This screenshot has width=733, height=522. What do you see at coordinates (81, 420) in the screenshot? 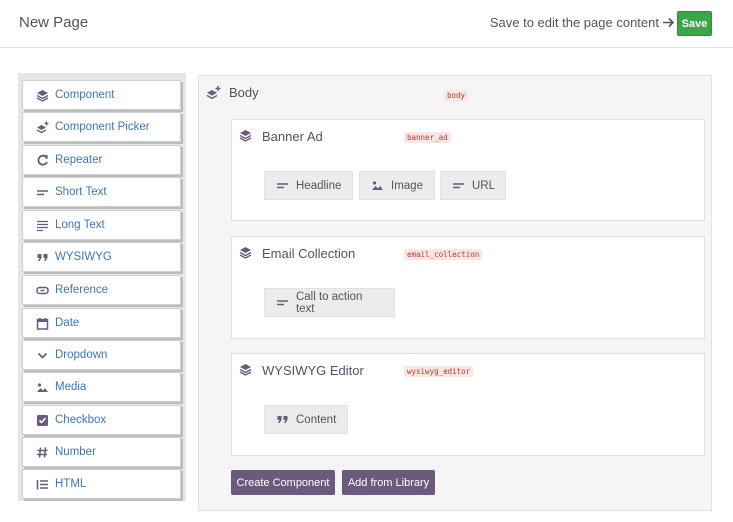
I see `palette-item-label: Checkbox` at bounding box center [81, 420].